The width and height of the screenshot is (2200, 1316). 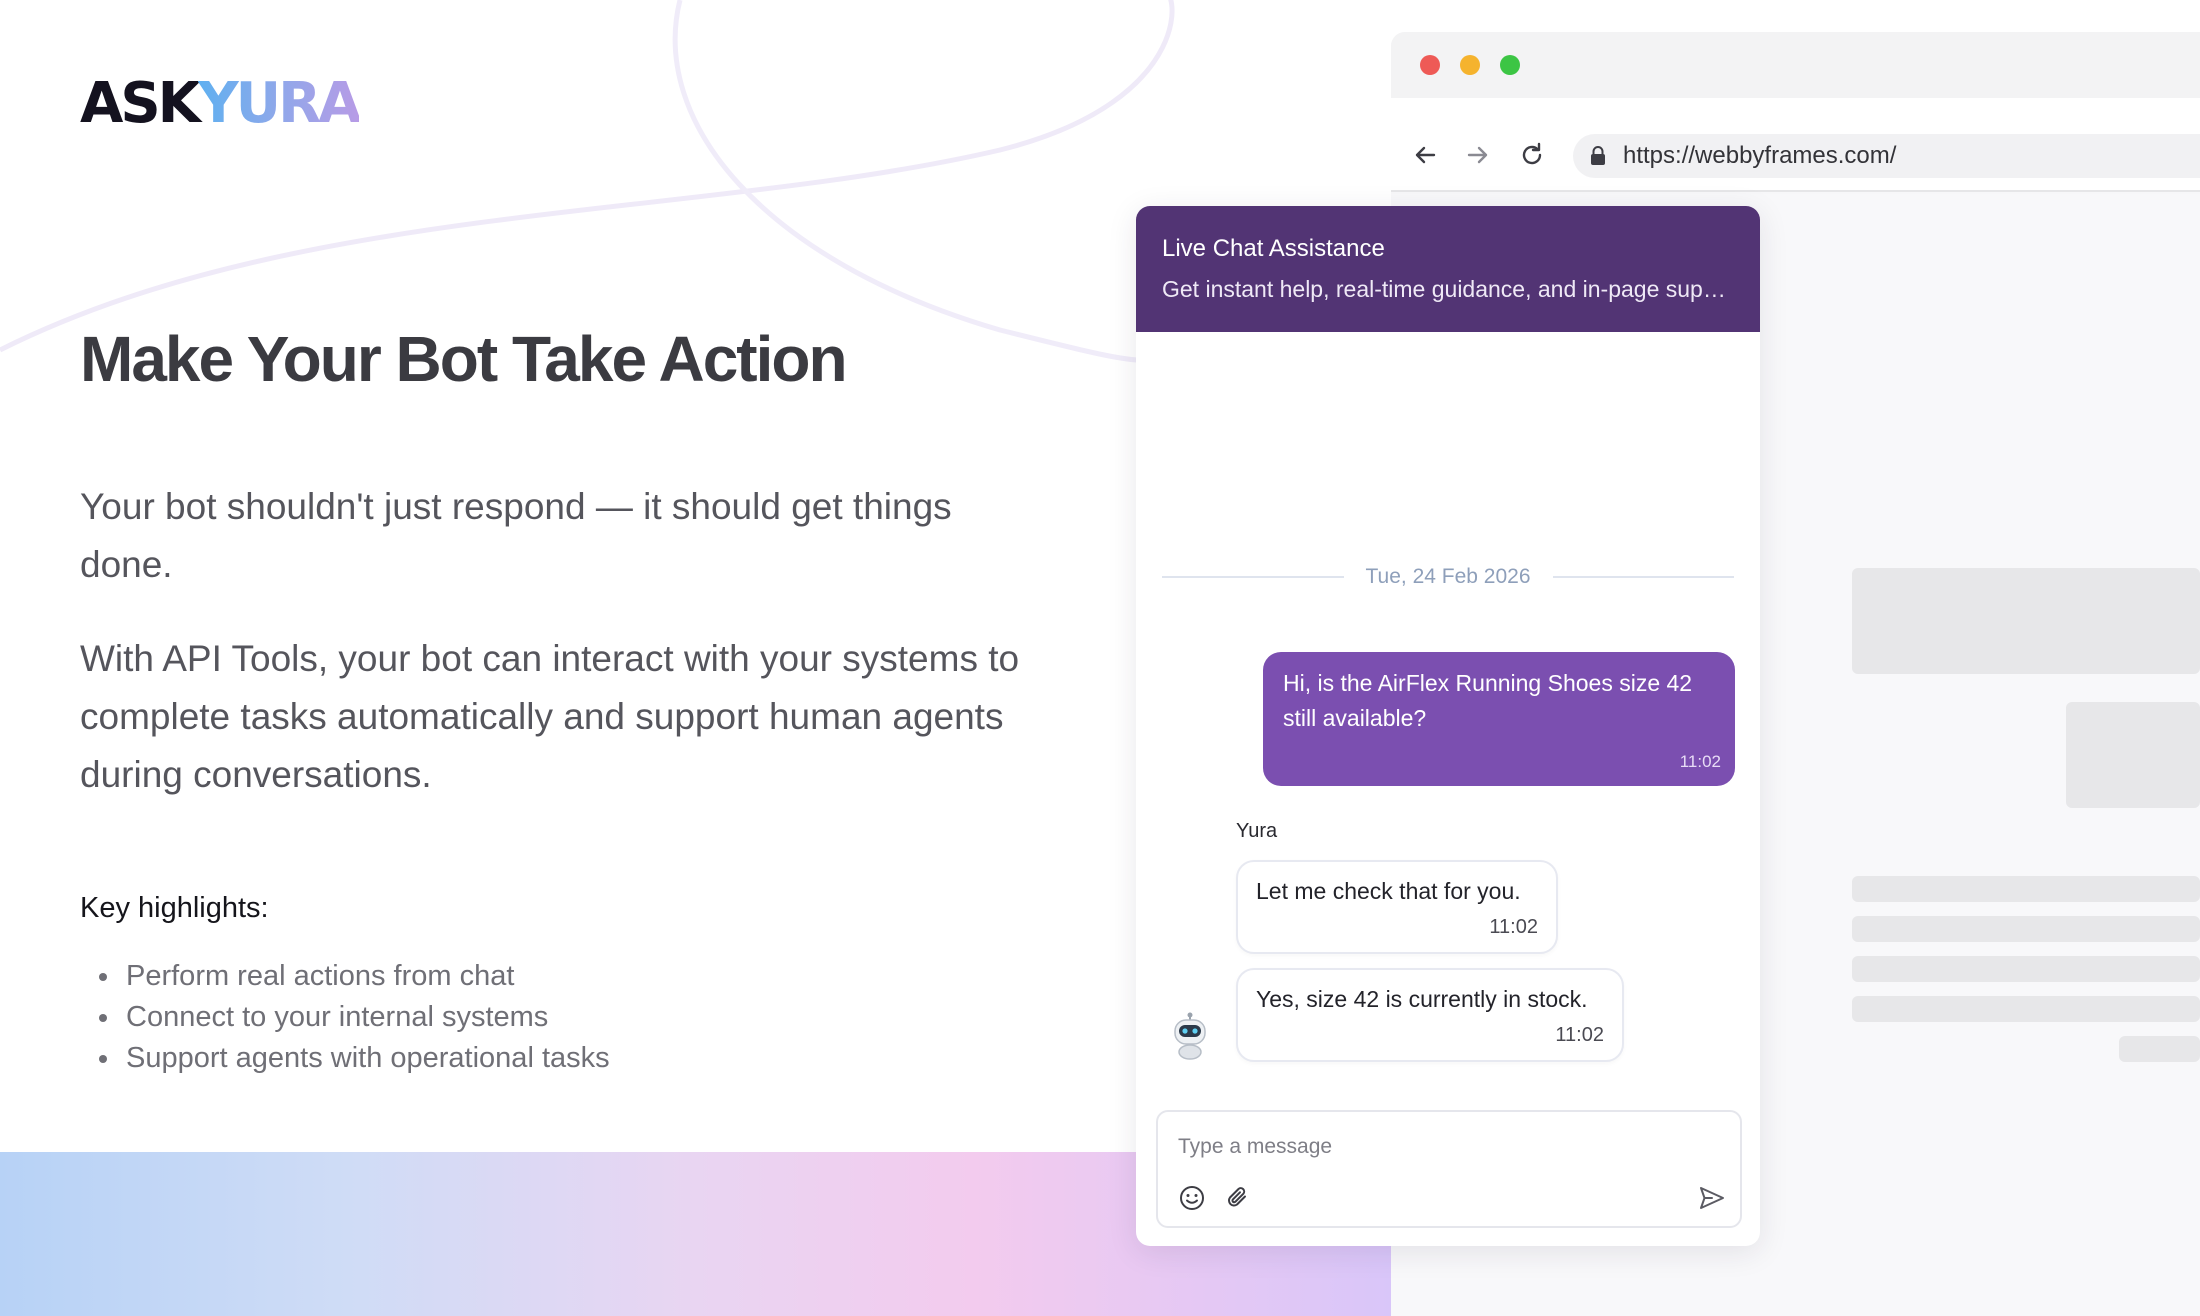 What do you see at coordinates (1712, 1198) in the screenshot?
I see `send-icon` at bounding box center [1712, 1198].